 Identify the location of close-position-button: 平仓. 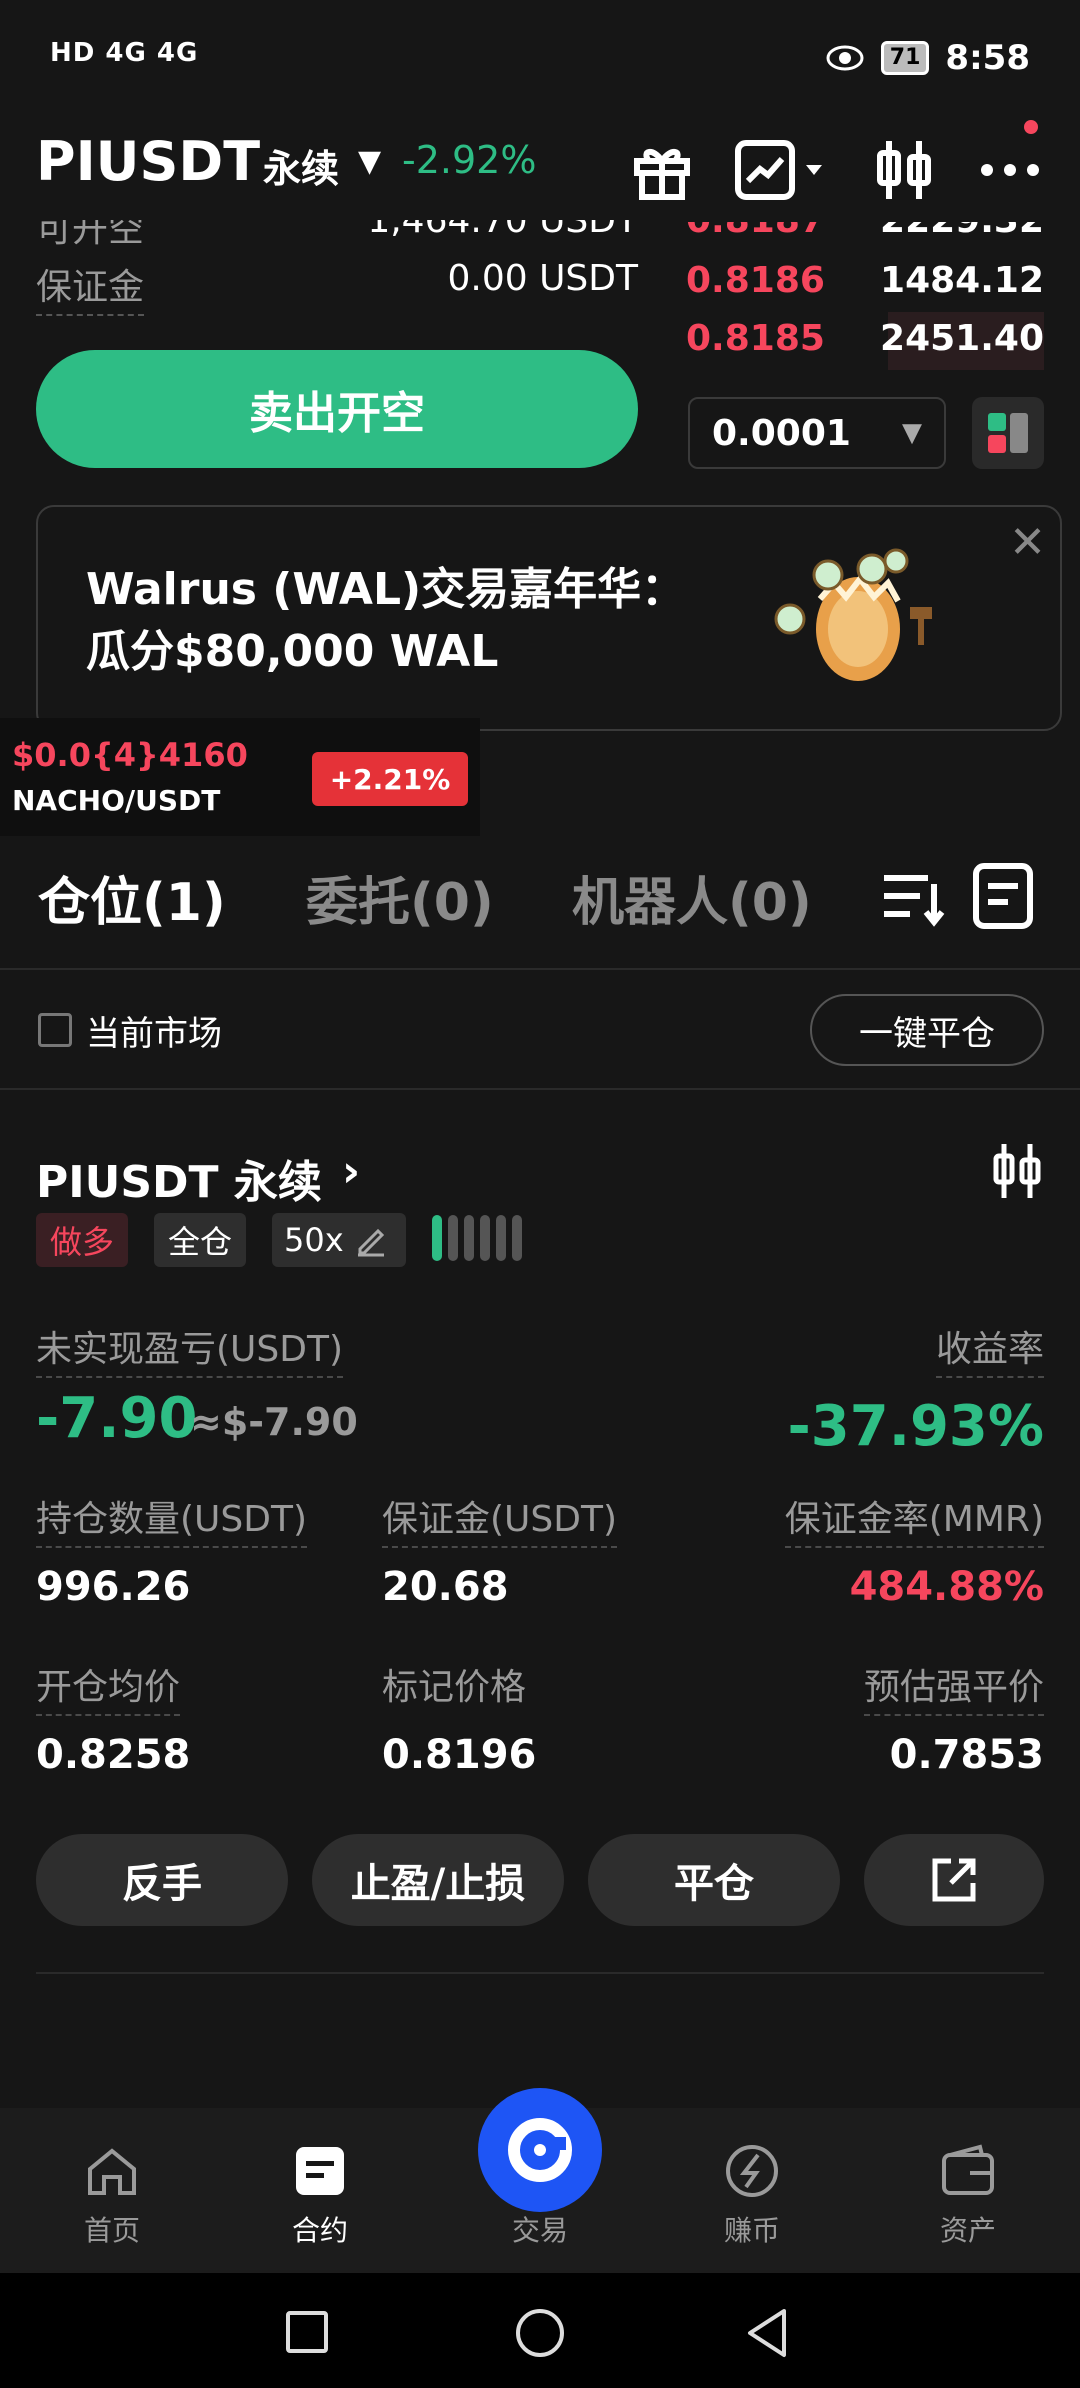
(714, 1880).